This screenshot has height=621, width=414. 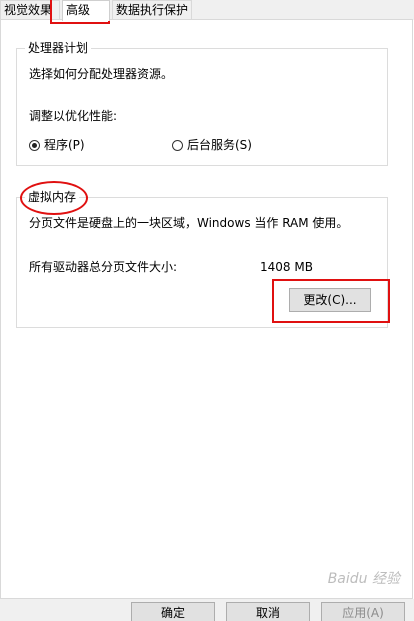 I want to click on virtual-memory-description: 分页文件是硬盘上的一块区域，Windows 当作 RAM 使用。, so click(x=189, y=223).